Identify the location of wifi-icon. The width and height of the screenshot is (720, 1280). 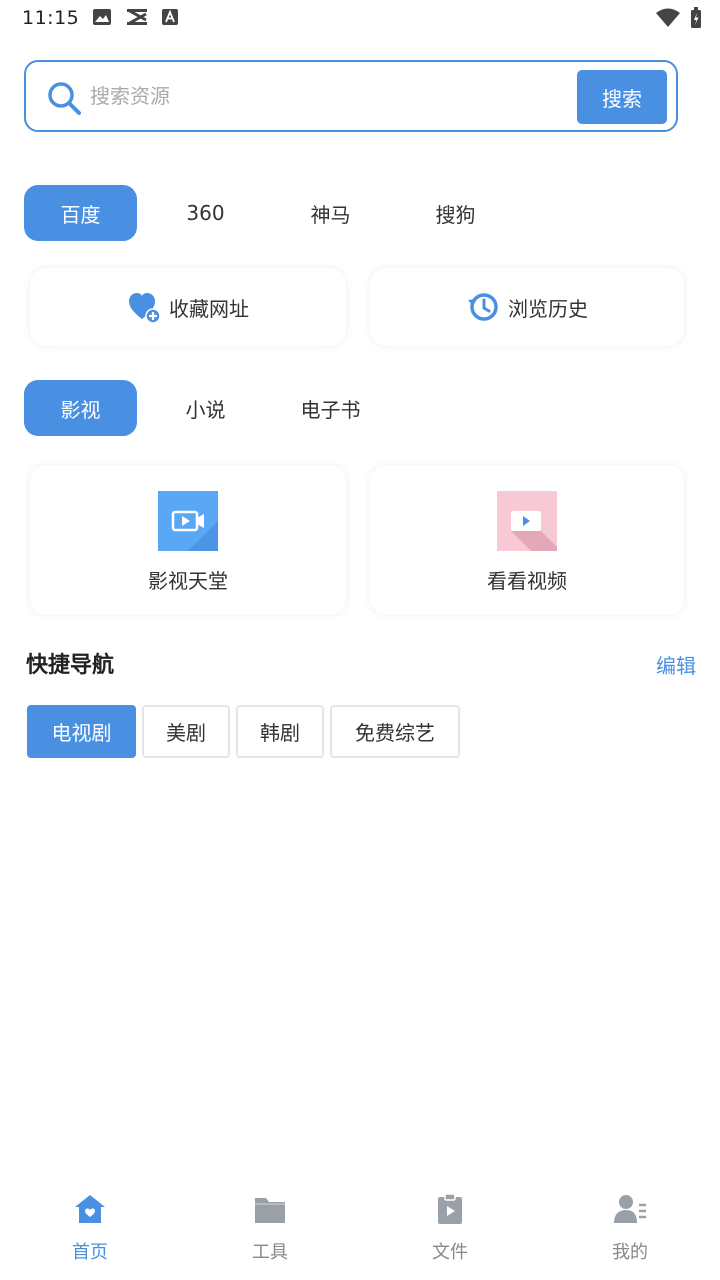
(668, 17).